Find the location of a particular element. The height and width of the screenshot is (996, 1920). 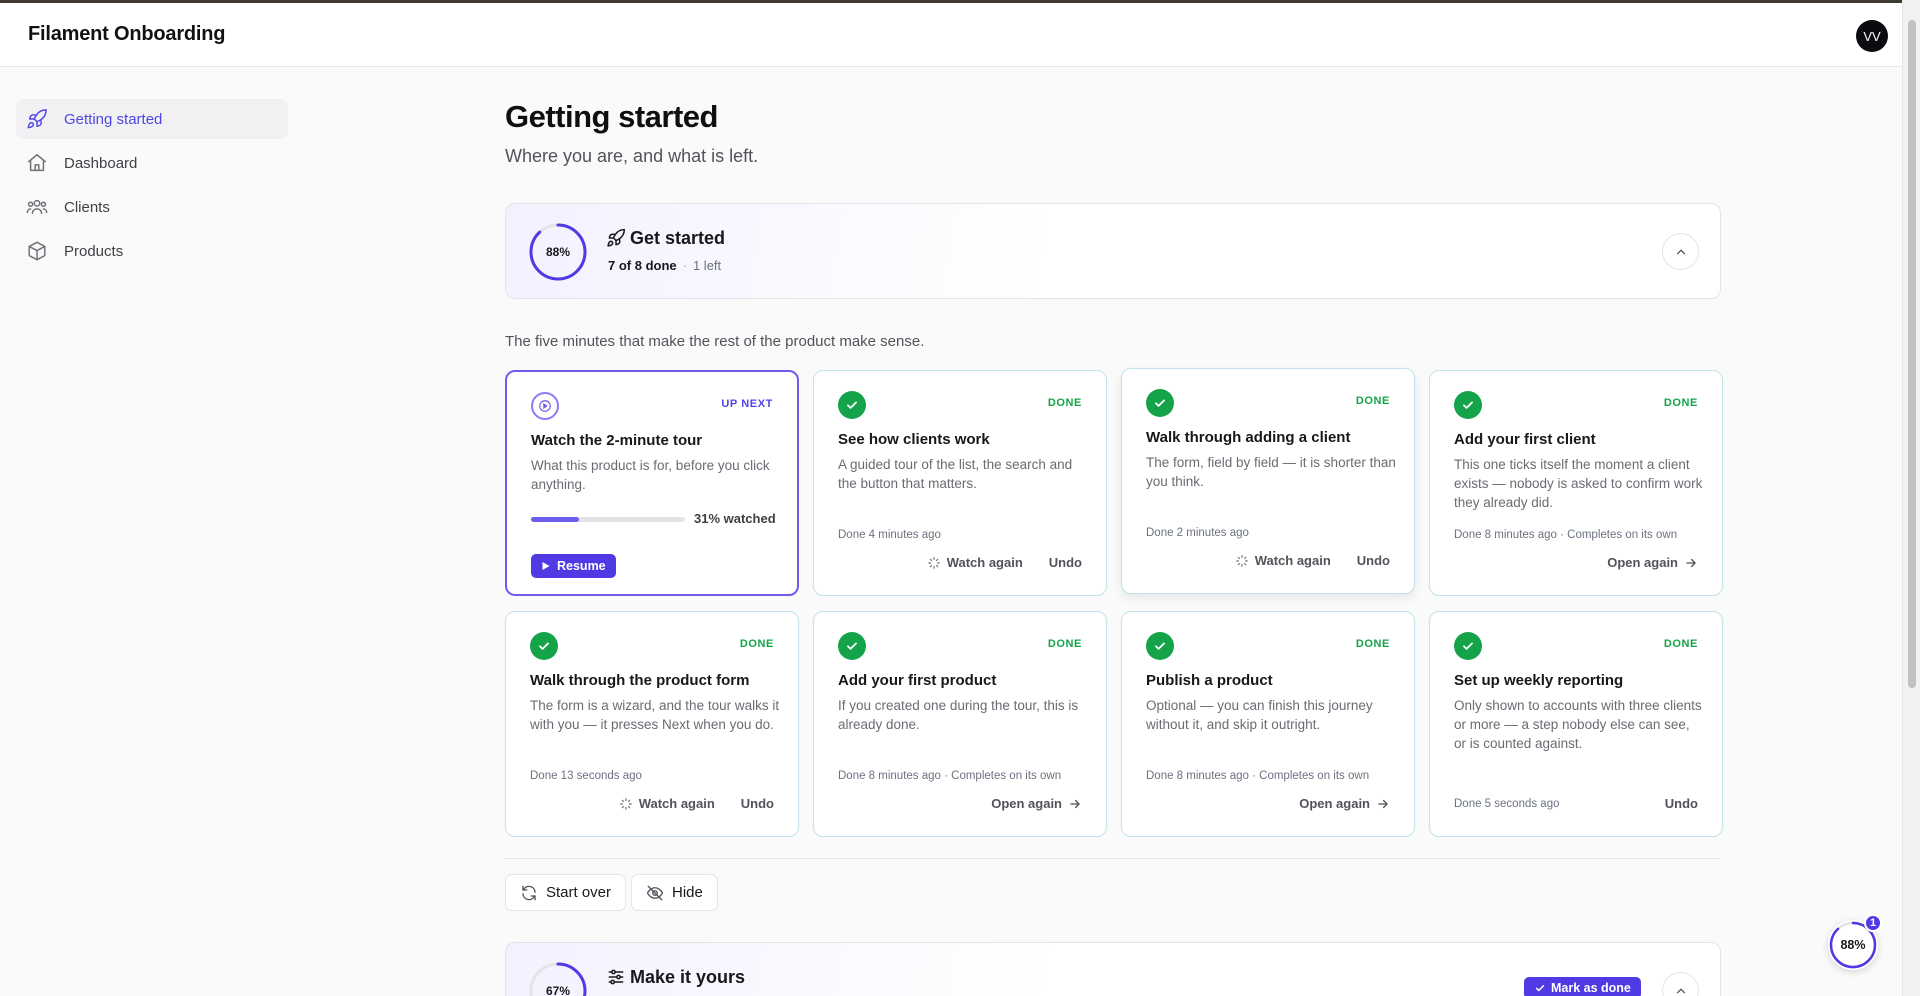

panel-title: Get started is located at coordinates (678, 238).